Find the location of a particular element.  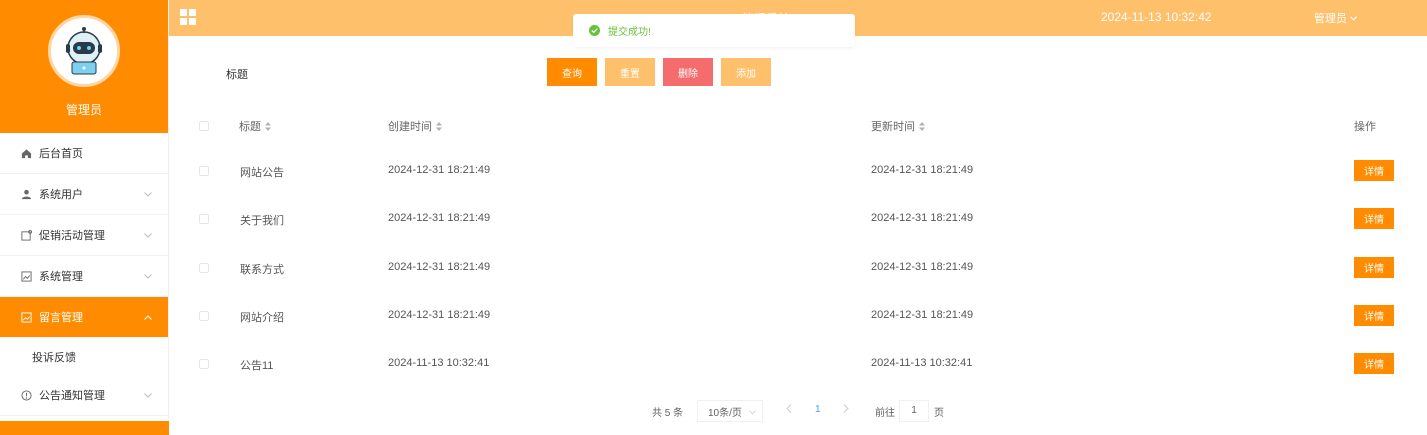

column-header-updated: 更新时间 is located at coordinates (898, 126).